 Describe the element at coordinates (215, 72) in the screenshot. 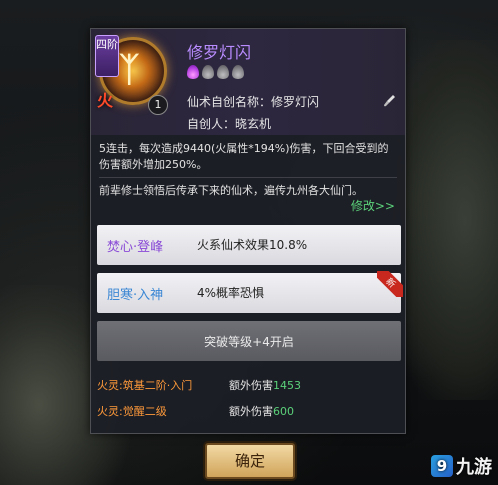

I see `skill-rank-flames` at that location.